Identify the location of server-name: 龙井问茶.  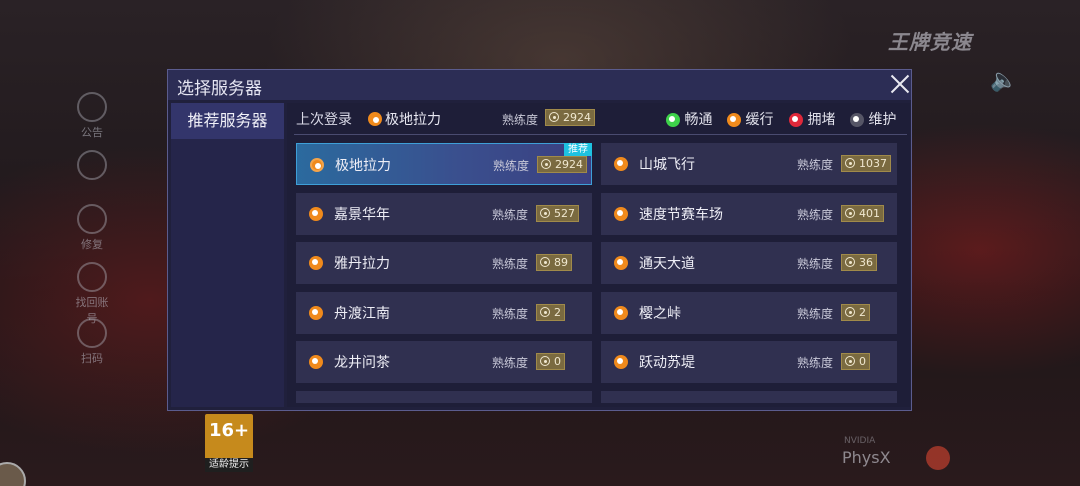
(362, 363).